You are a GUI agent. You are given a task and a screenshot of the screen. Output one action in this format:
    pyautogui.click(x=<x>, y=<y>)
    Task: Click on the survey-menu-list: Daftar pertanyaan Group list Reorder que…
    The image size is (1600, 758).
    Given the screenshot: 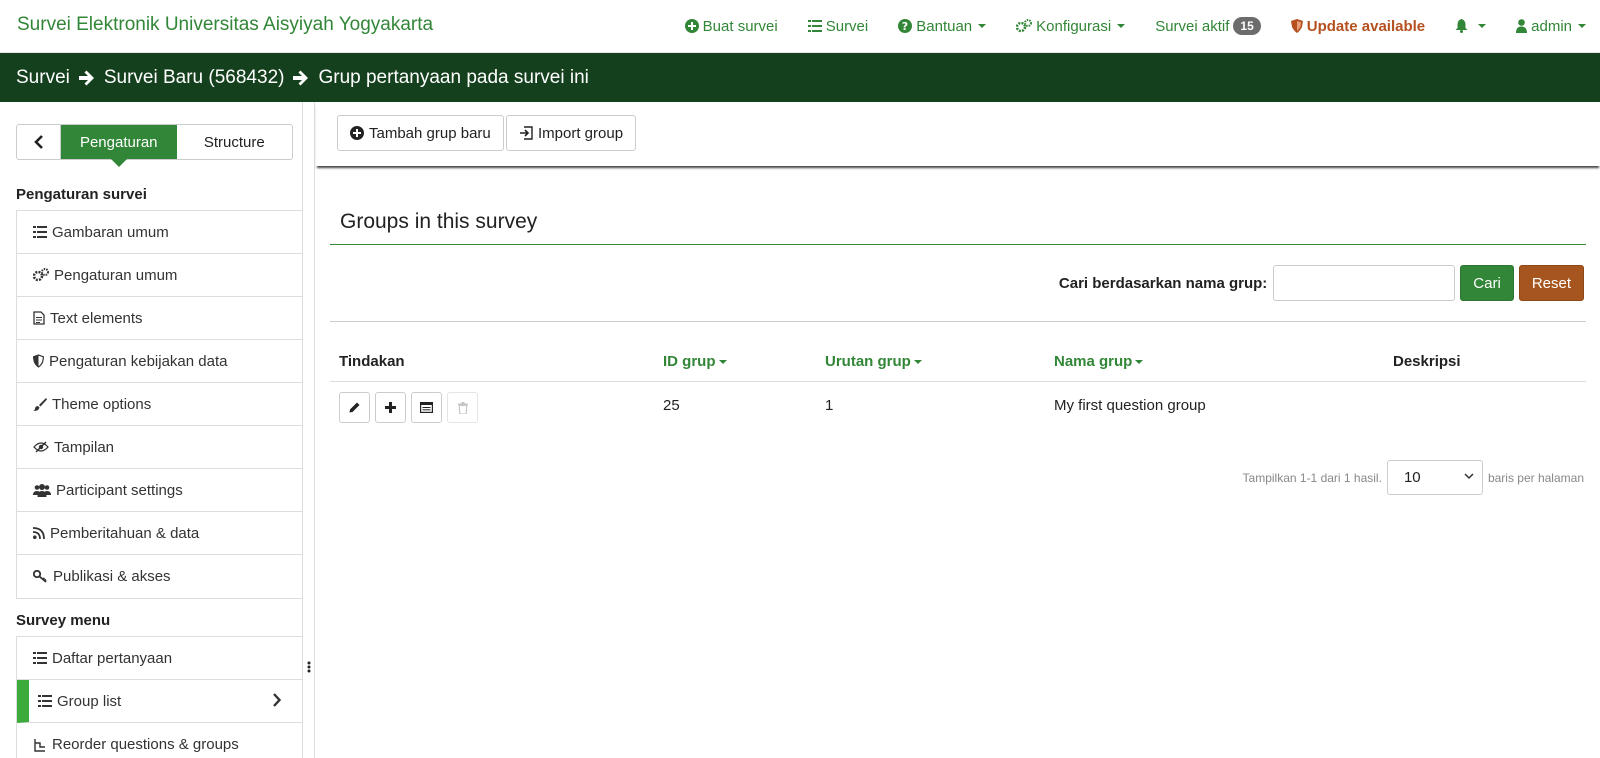 What is the action you would take?
    pyautogui.click(x=159, y=697)
    